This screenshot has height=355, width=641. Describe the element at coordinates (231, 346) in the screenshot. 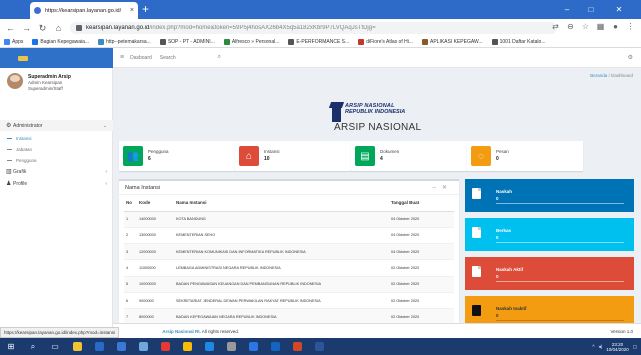

I see `settings-icon` at that location.